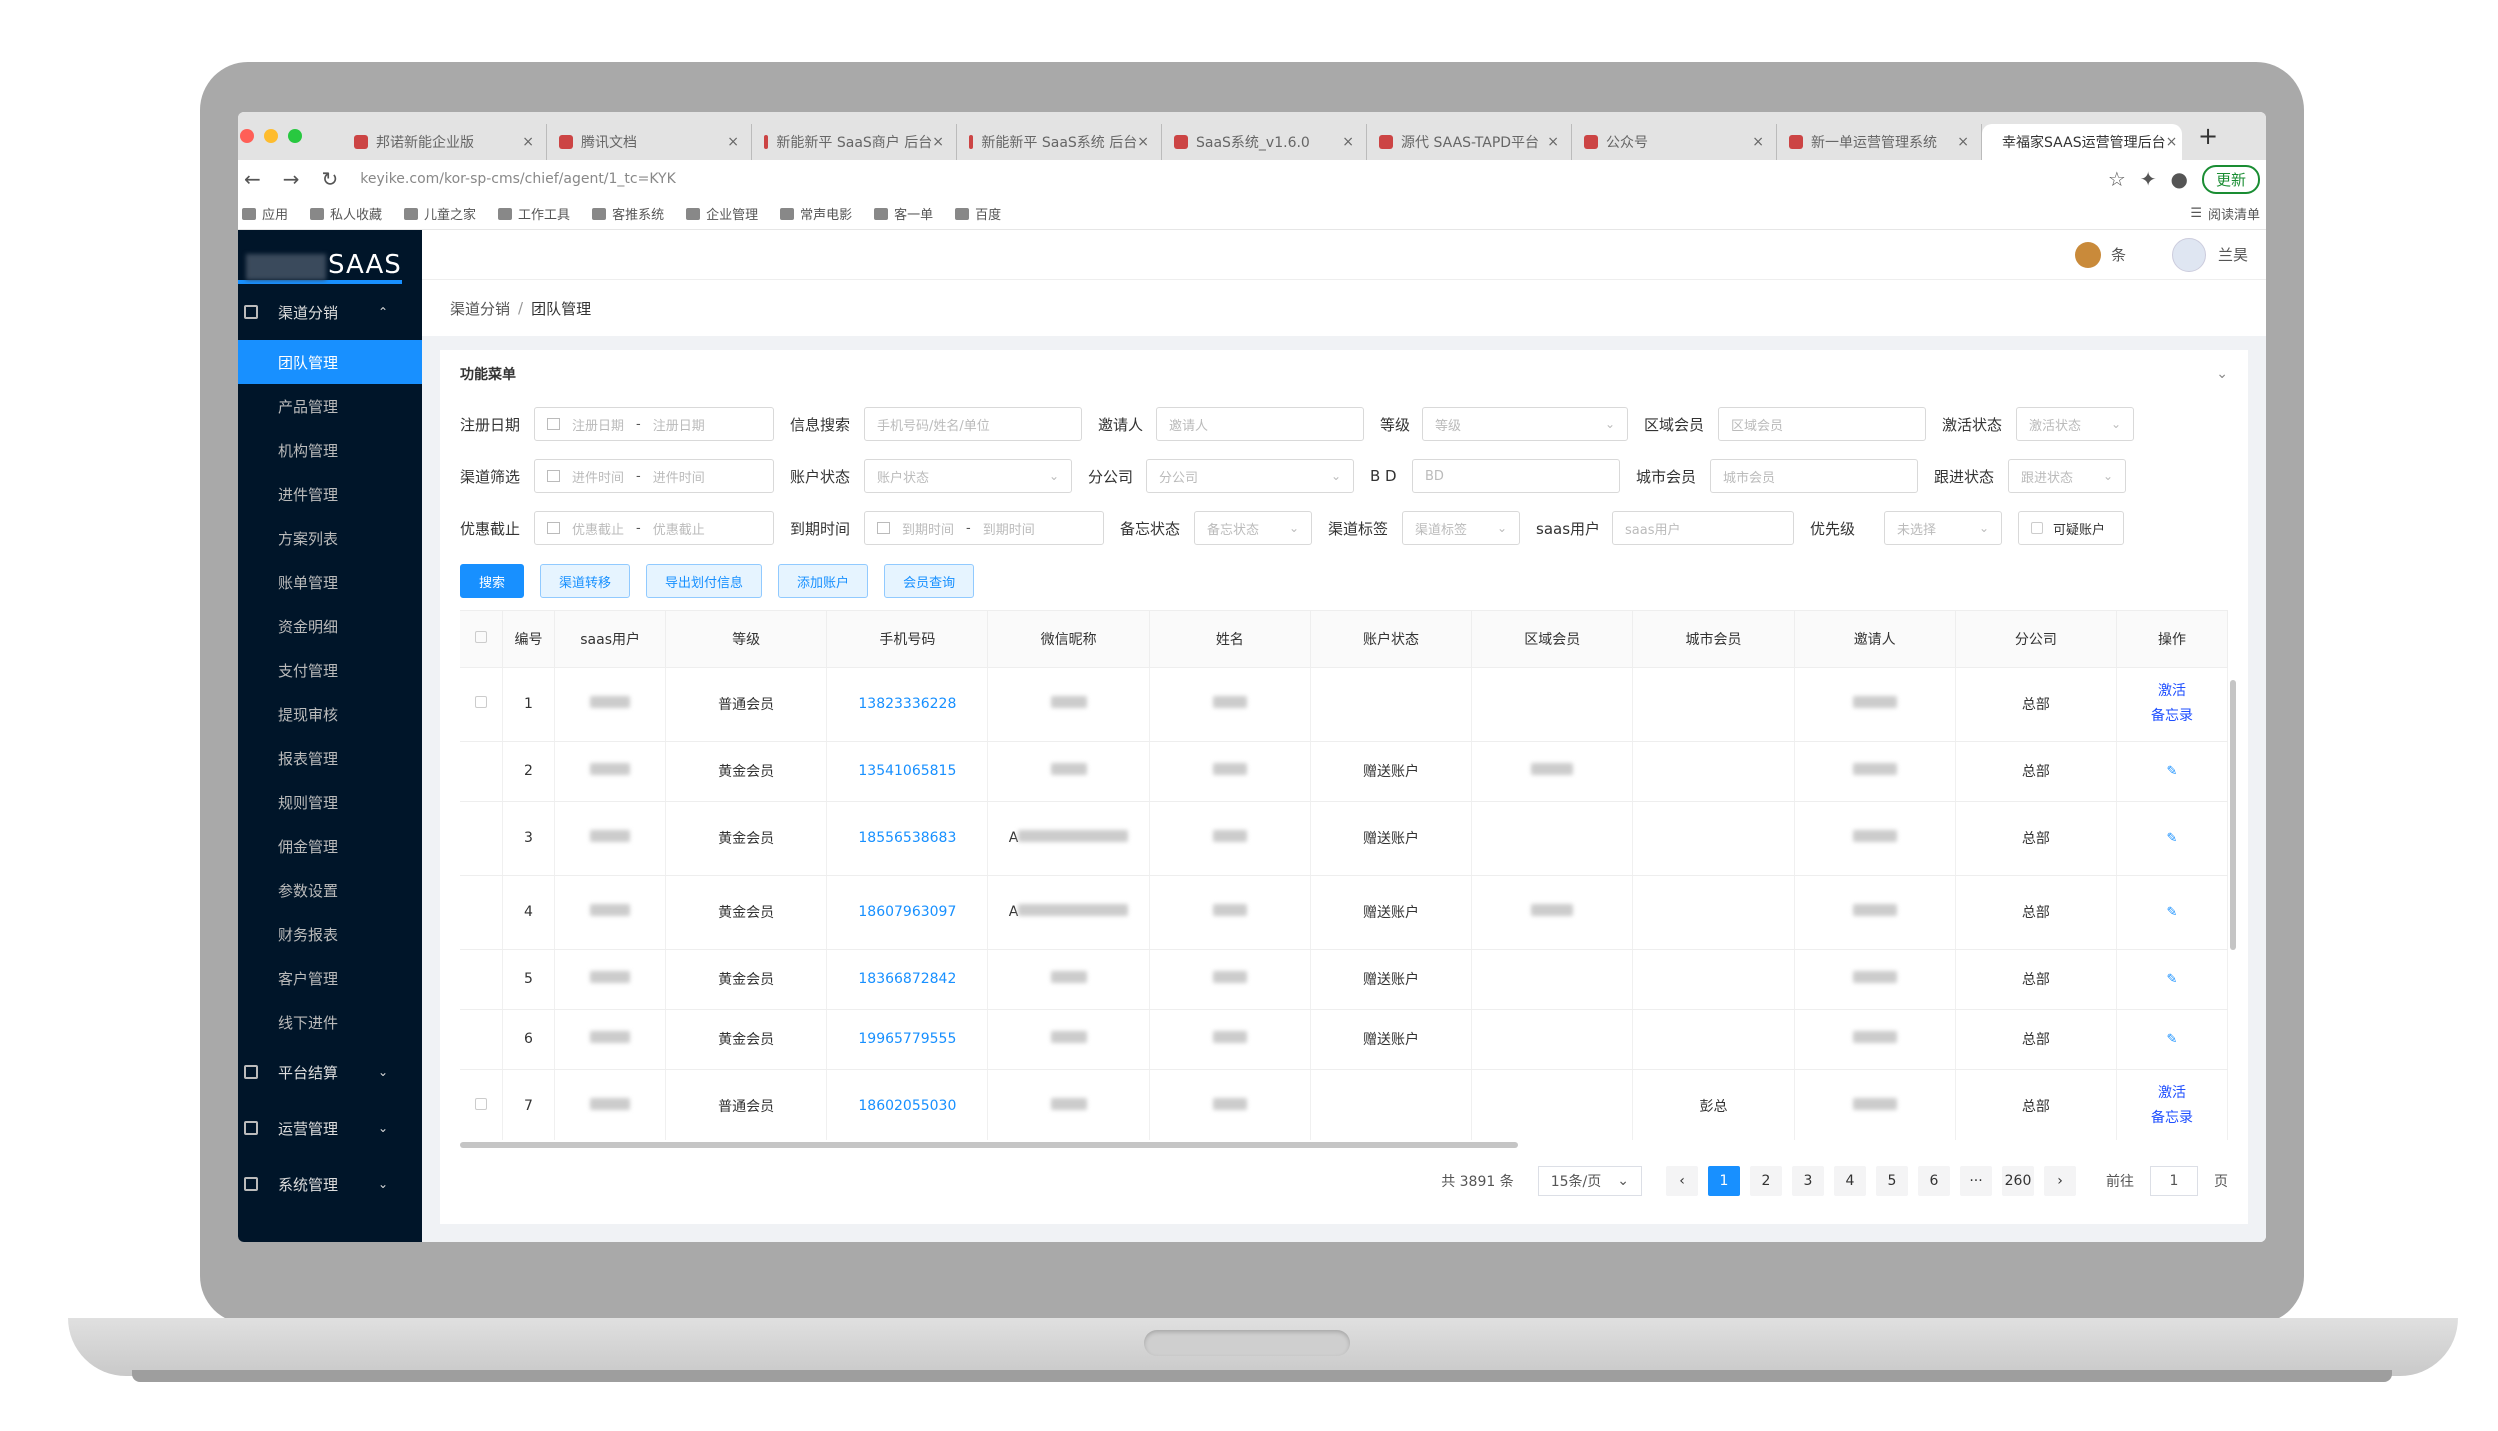 Image resolution: width=2498 pixels, height=1431 pixels. What do you see at coordinates (1808, 1181) in the screenshot?
I see `page-number-button: 3` at bounding box center [1808, 1181].